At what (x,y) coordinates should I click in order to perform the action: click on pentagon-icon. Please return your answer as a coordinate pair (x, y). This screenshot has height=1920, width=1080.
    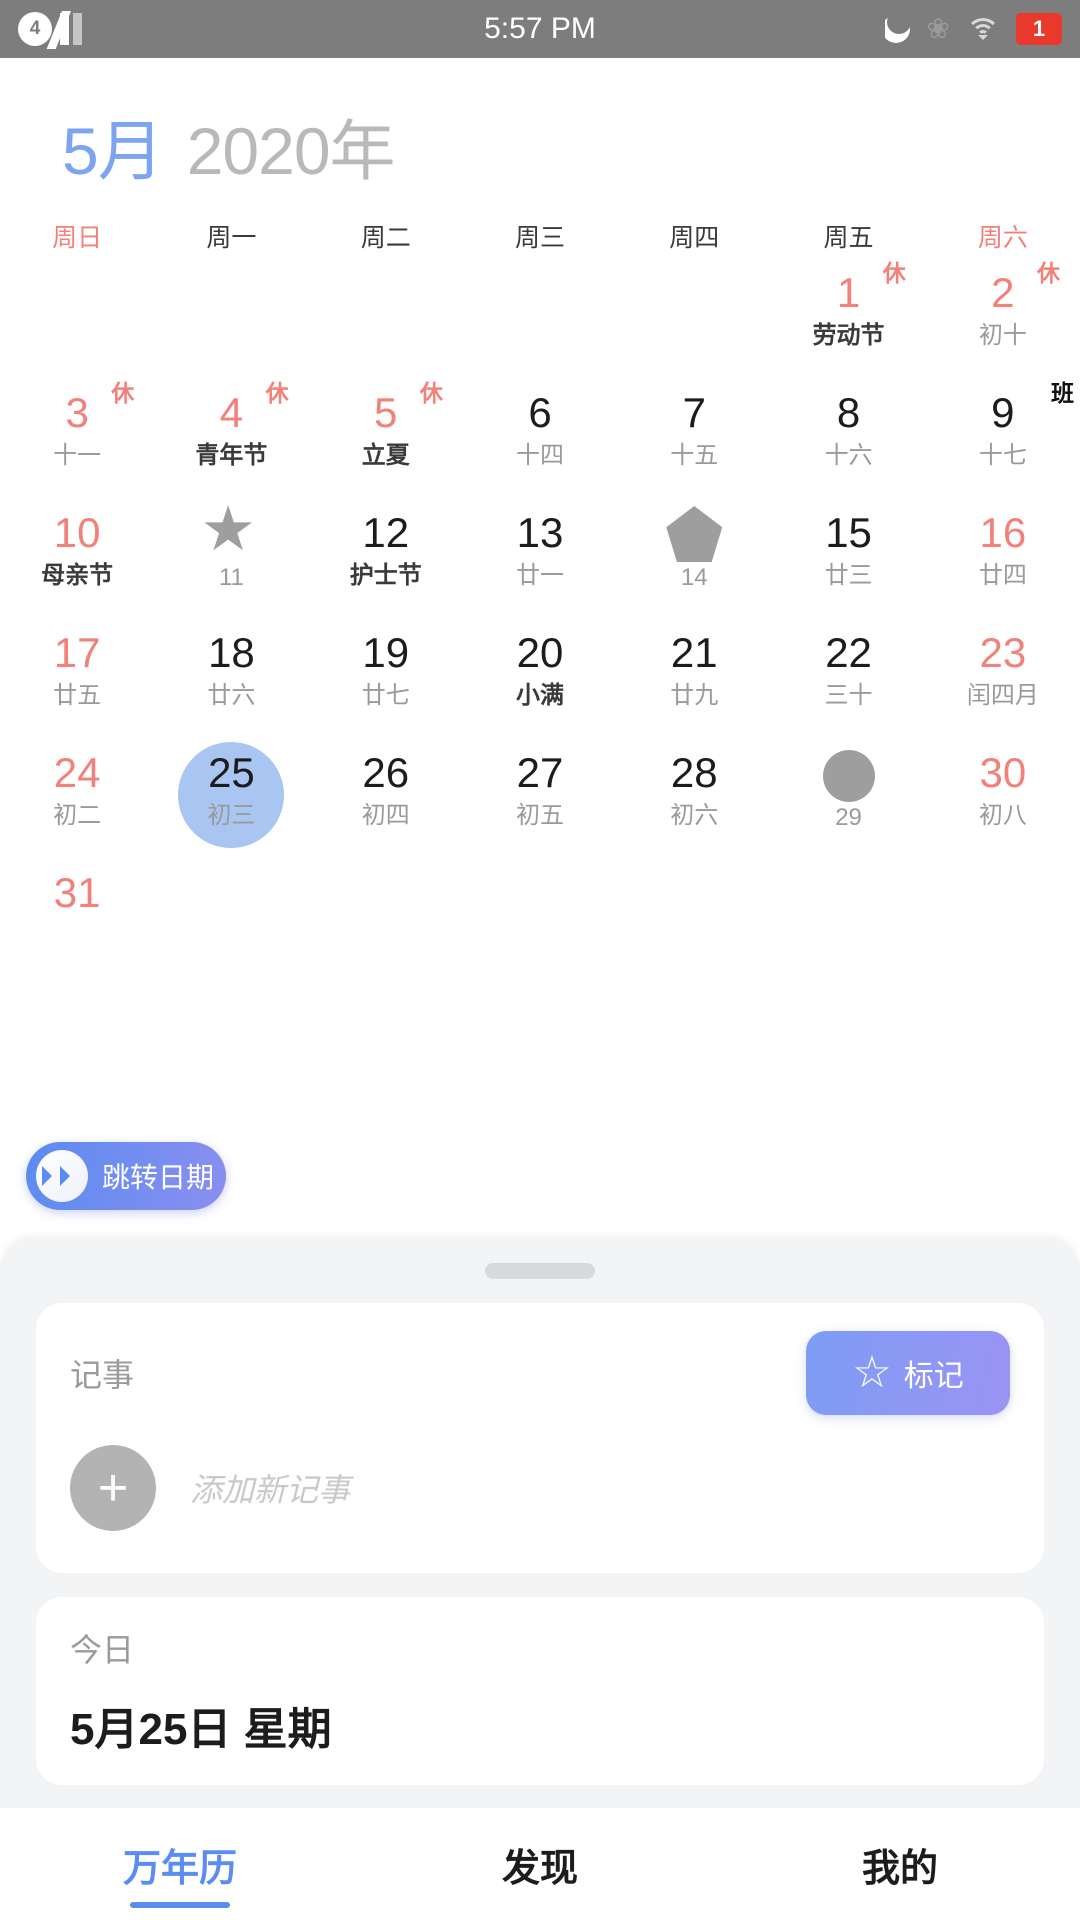
    Looking at the image, I should click on (694, 534).